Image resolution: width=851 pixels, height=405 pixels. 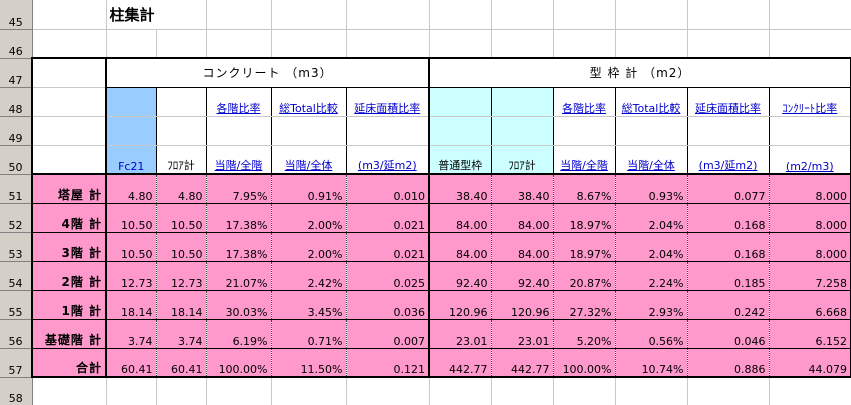 What do you see at coordinates (388, 305) in the screenshot?
I see `data-cell: 0.036` at bounding box center [388, 305].